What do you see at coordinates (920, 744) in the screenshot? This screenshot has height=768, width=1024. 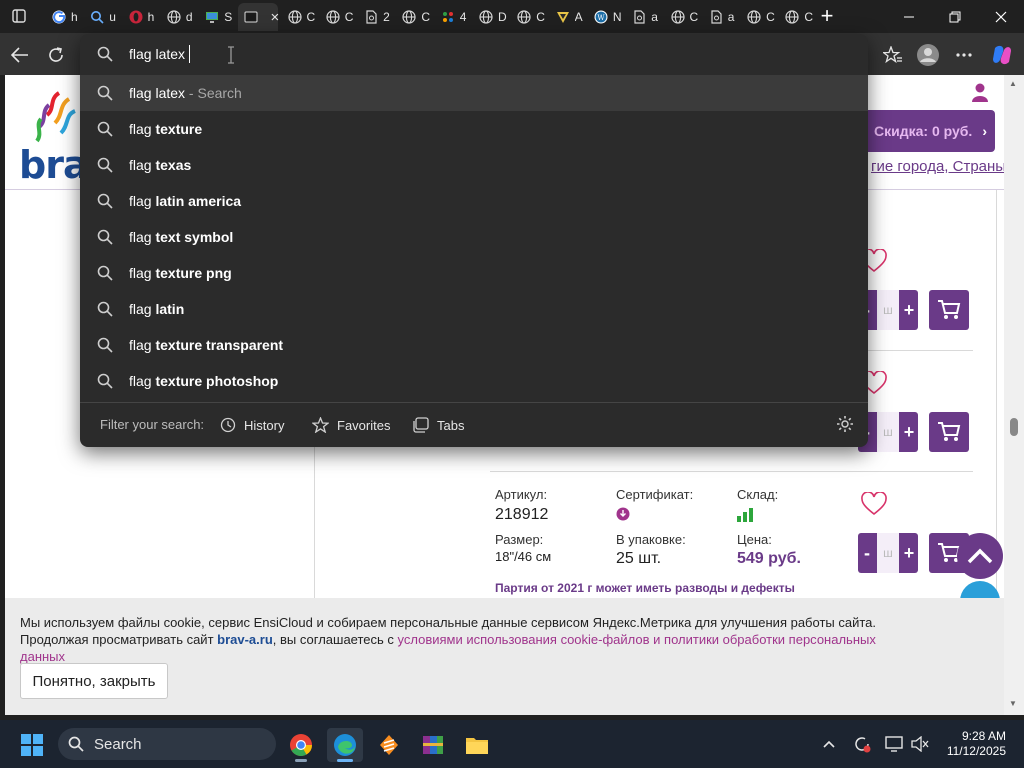 I see `volume-muted-icon` at bounding box center [920, 744].